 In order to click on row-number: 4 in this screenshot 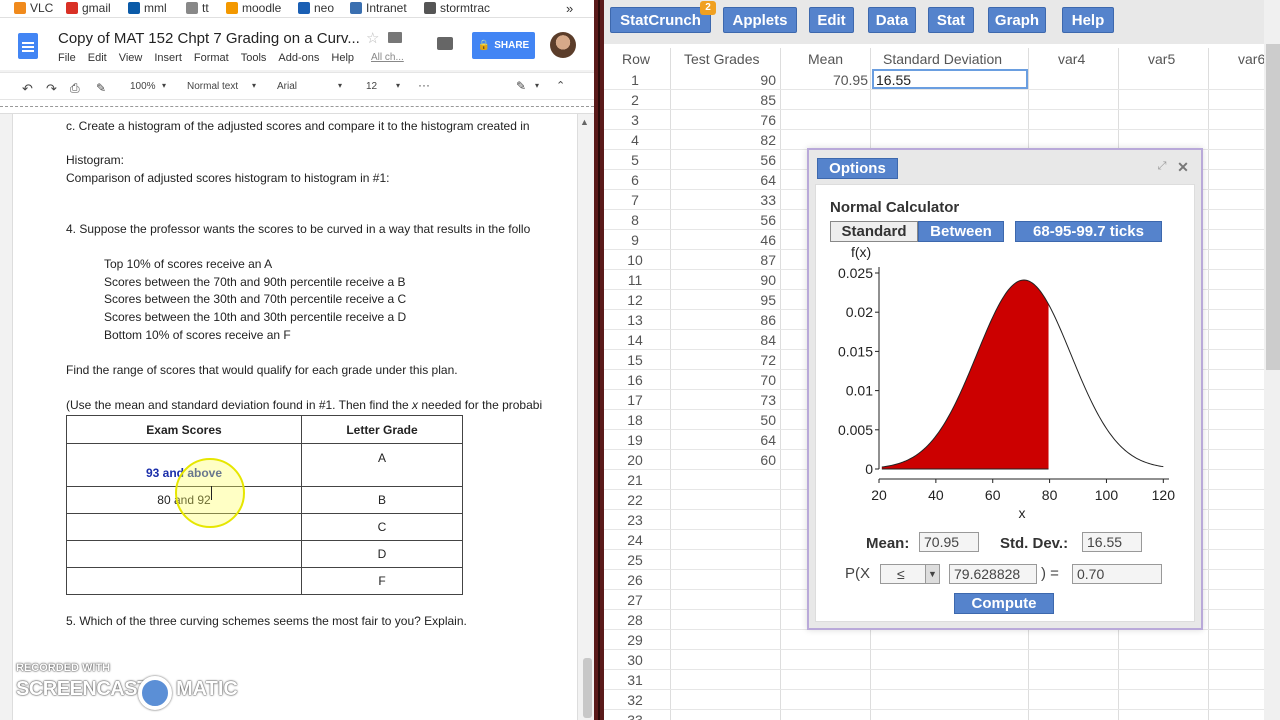, I will do `click(635, 140)`.